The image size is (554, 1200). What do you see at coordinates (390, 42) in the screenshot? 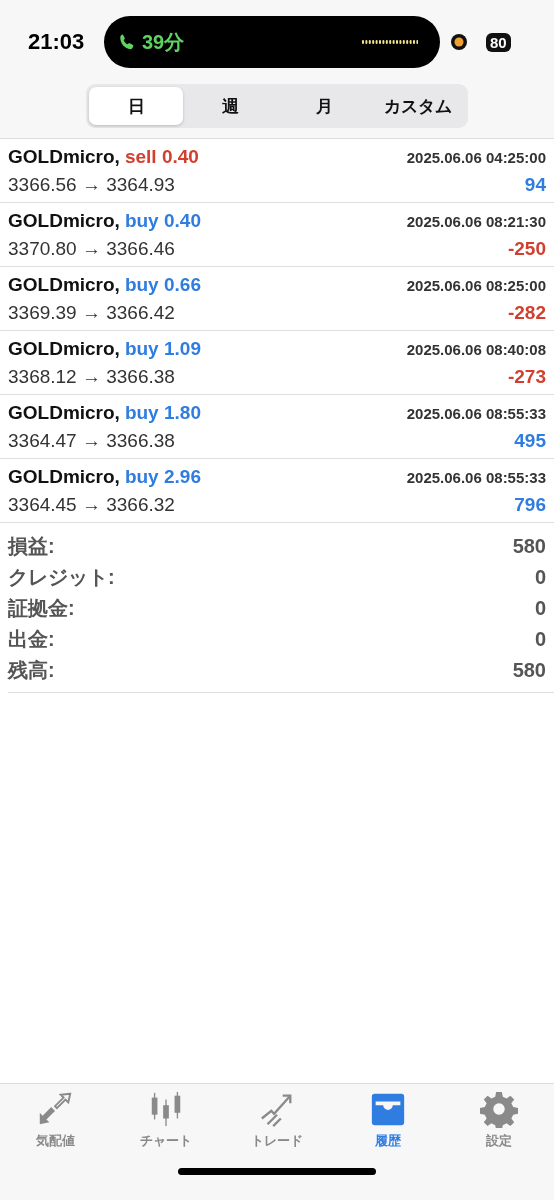
I see `audio-wave-icon` at bounding box center [390, 42].